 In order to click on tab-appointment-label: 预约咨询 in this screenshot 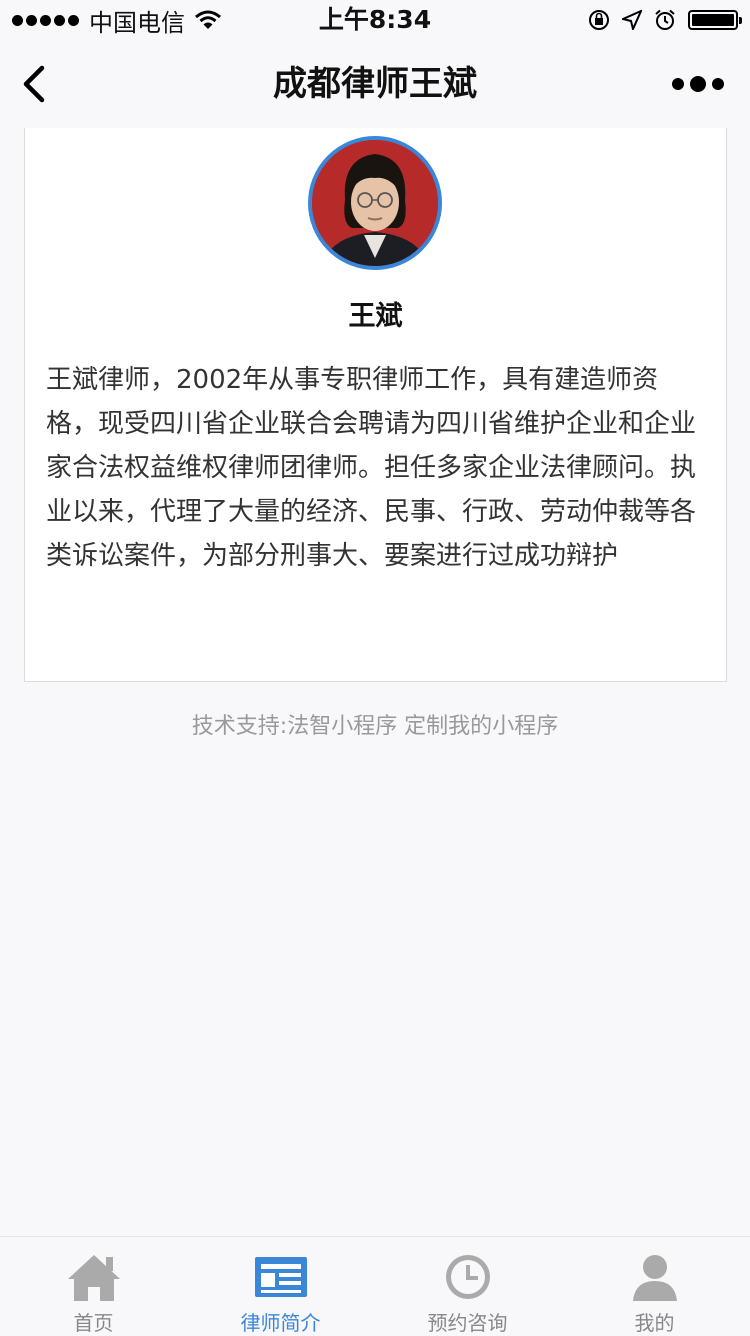, I will do `click(467, 1323)`.